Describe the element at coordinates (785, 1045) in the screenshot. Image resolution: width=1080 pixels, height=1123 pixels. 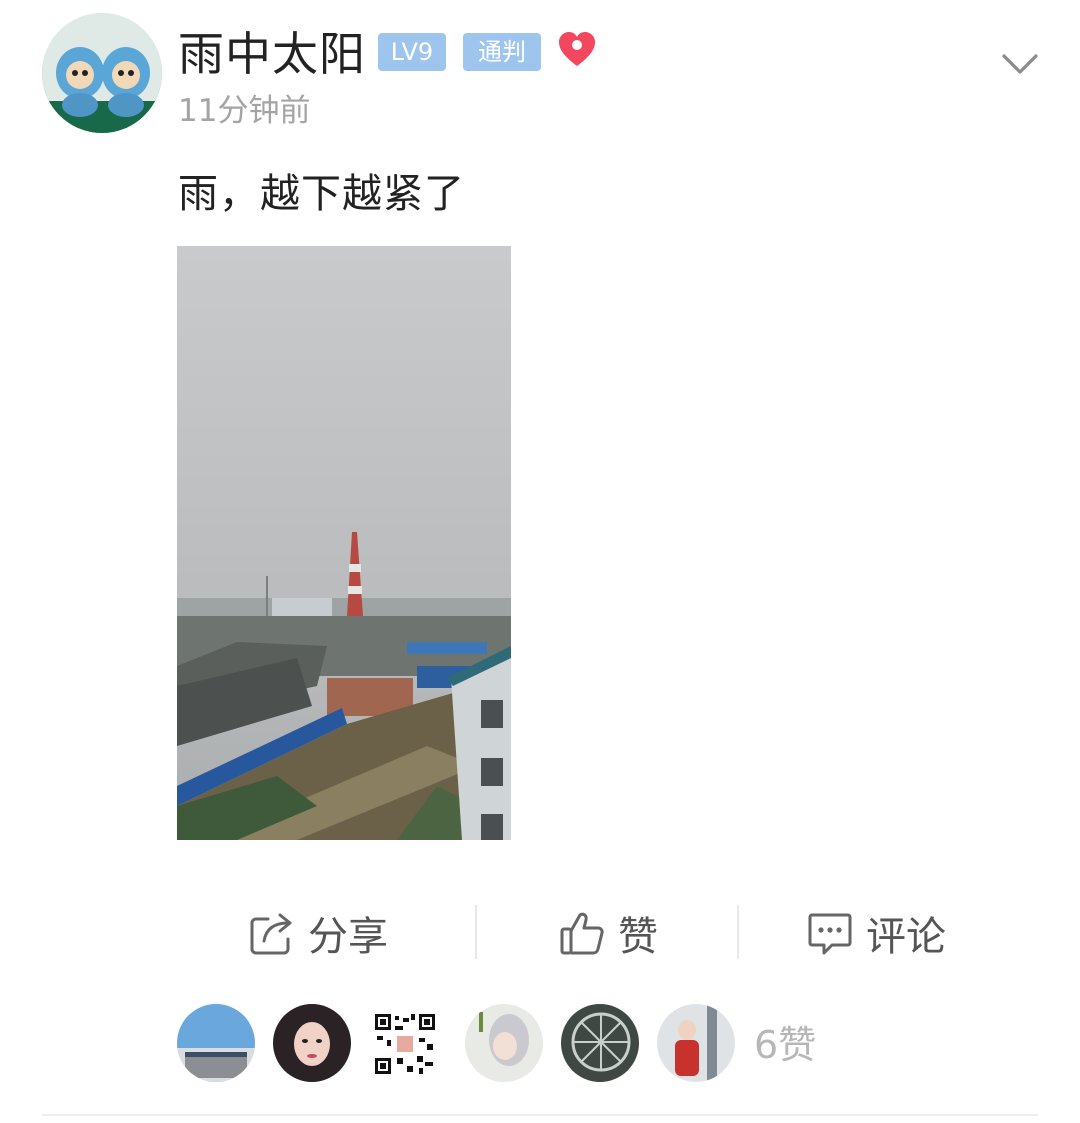
I see `like-count: 6赞` at that location.